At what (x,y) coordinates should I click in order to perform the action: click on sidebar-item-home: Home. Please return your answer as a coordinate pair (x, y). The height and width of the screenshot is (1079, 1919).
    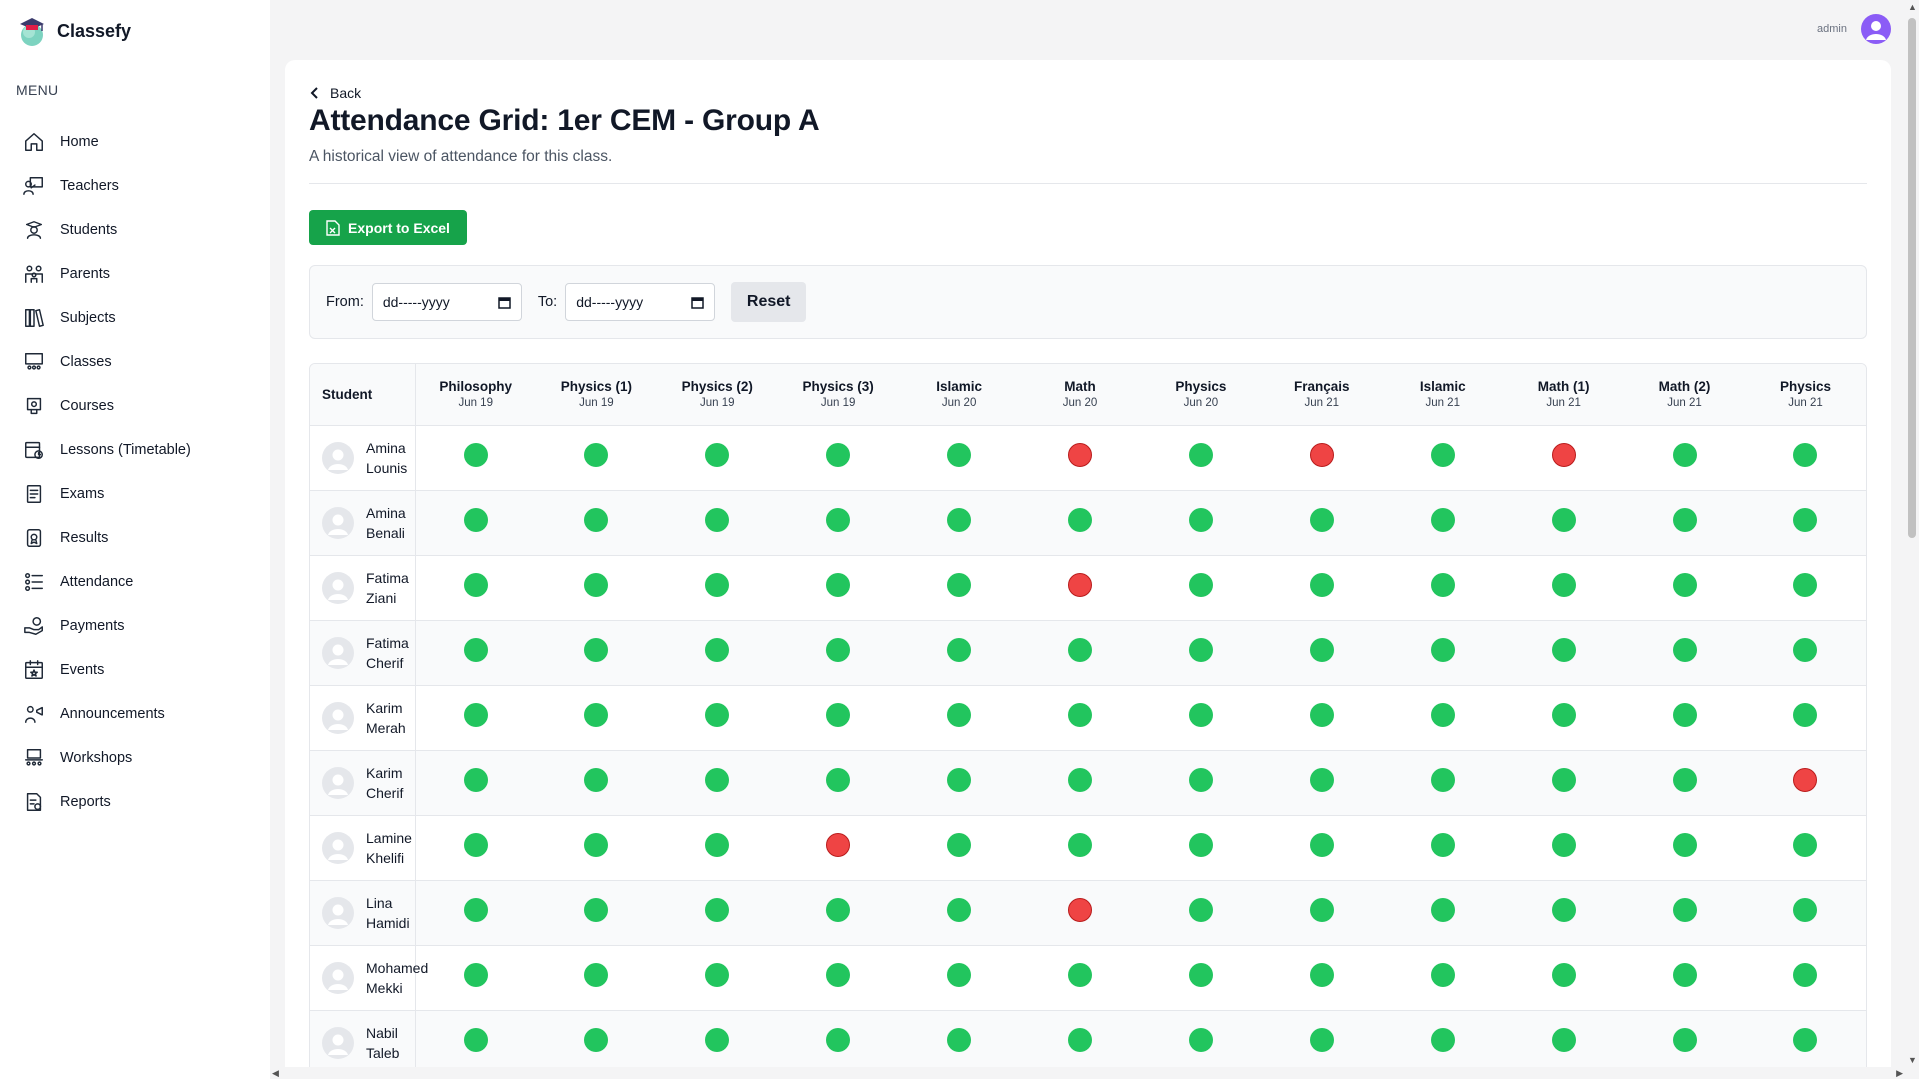
    Looking at the image, I should click on (142, 142).